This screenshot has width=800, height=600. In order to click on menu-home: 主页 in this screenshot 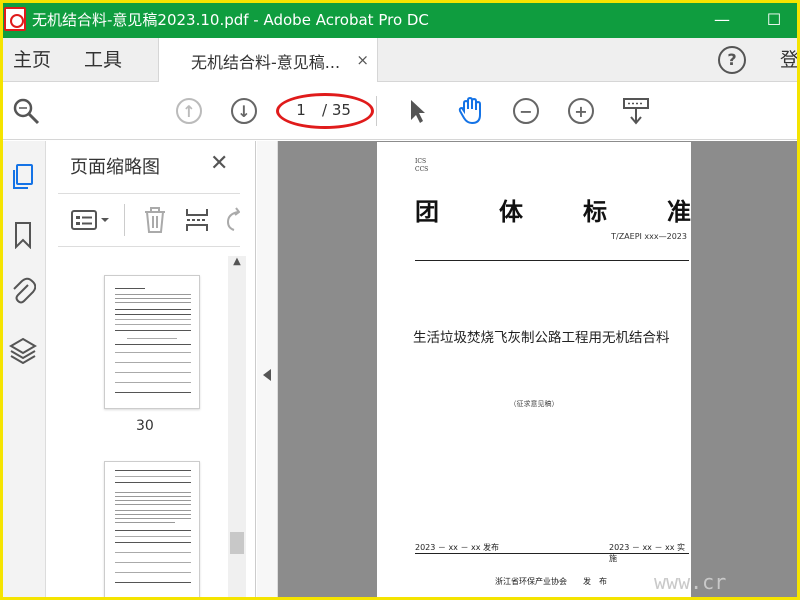, I will do `click(32, 60)`.